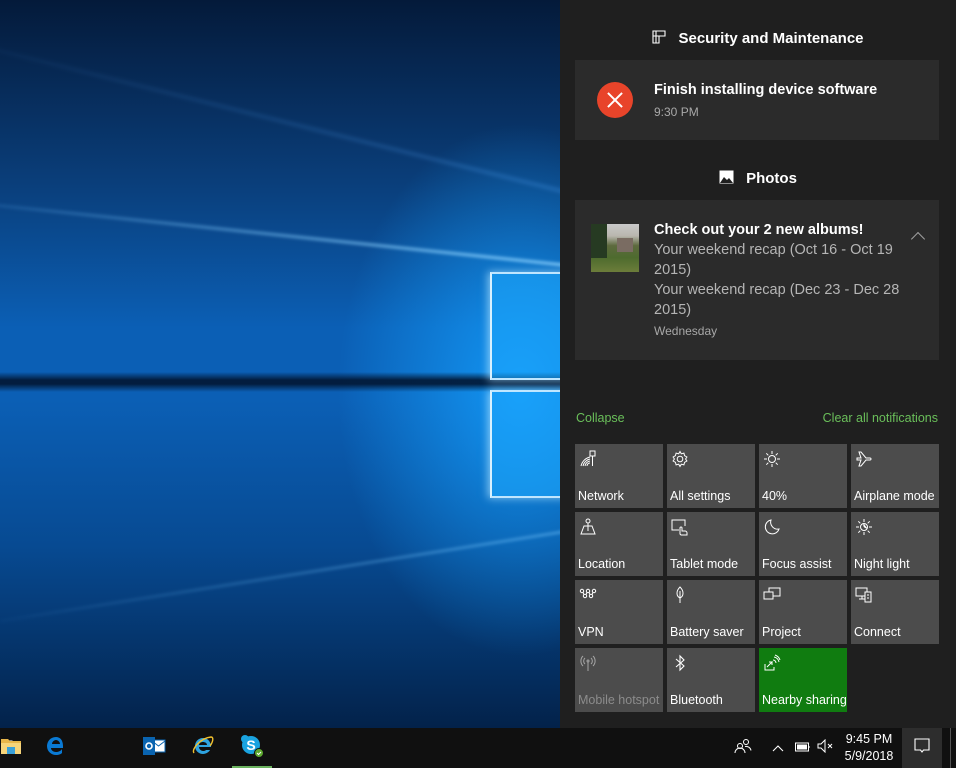  I want to click on quick-action-label: Nearby sharing, so click(804, 700).